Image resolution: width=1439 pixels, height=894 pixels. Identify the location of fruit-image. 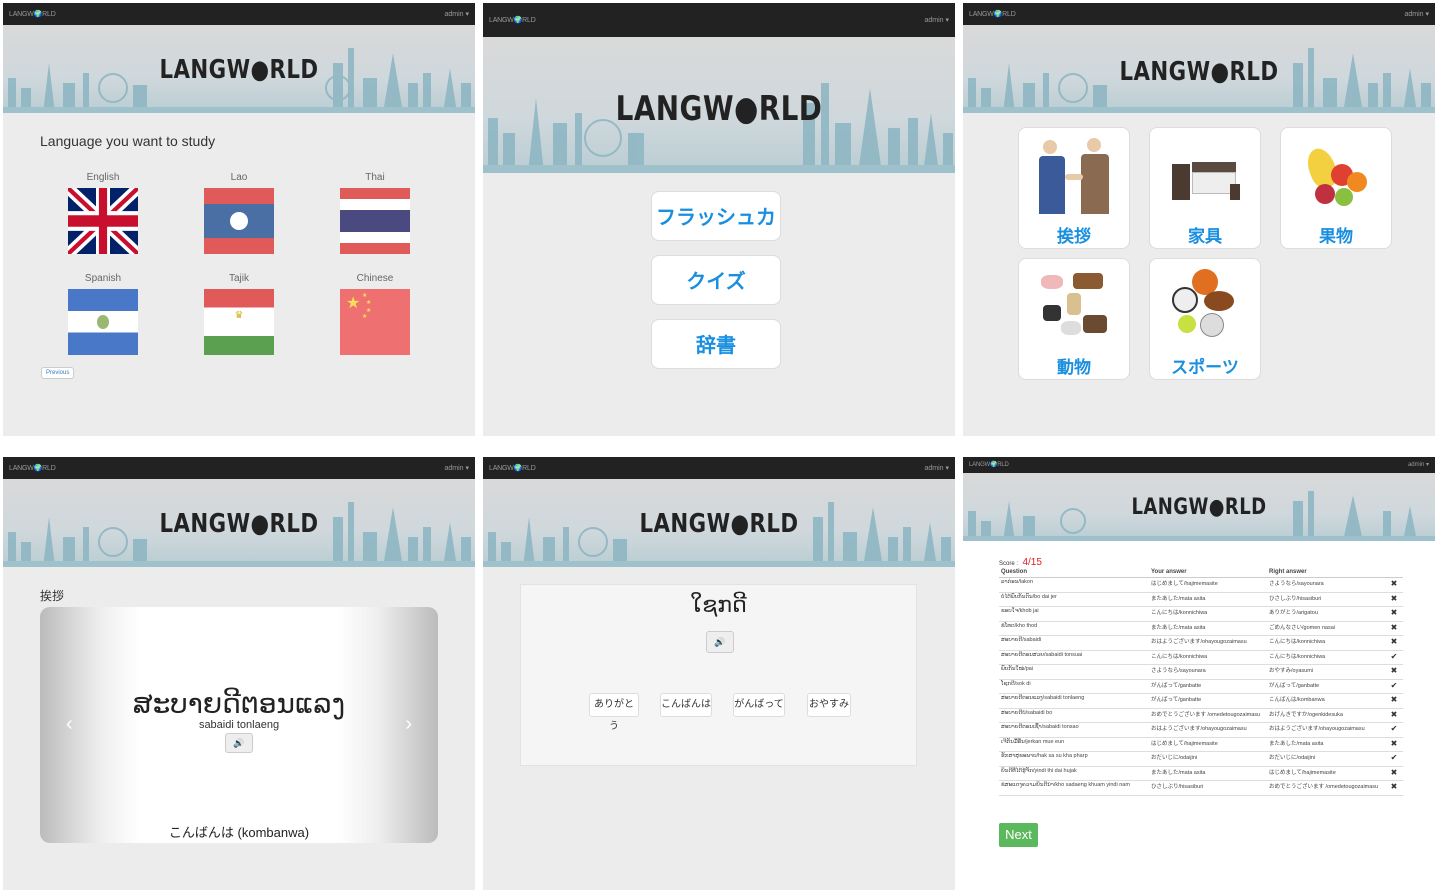
(1337, 176).